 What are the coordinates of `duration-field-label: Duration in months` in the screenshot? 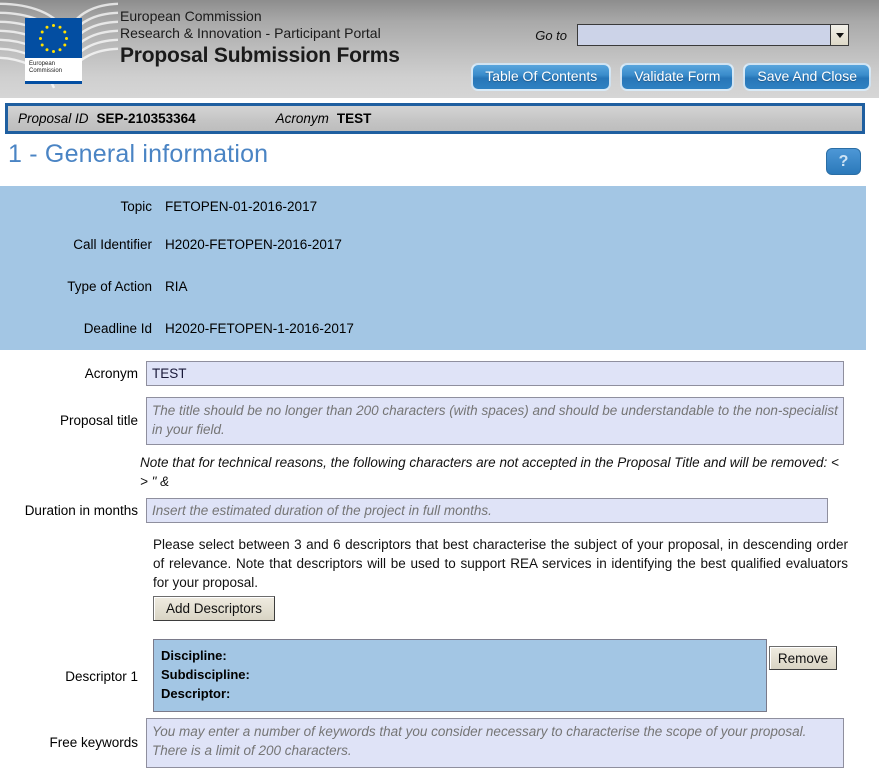 It's located at (81, 510).